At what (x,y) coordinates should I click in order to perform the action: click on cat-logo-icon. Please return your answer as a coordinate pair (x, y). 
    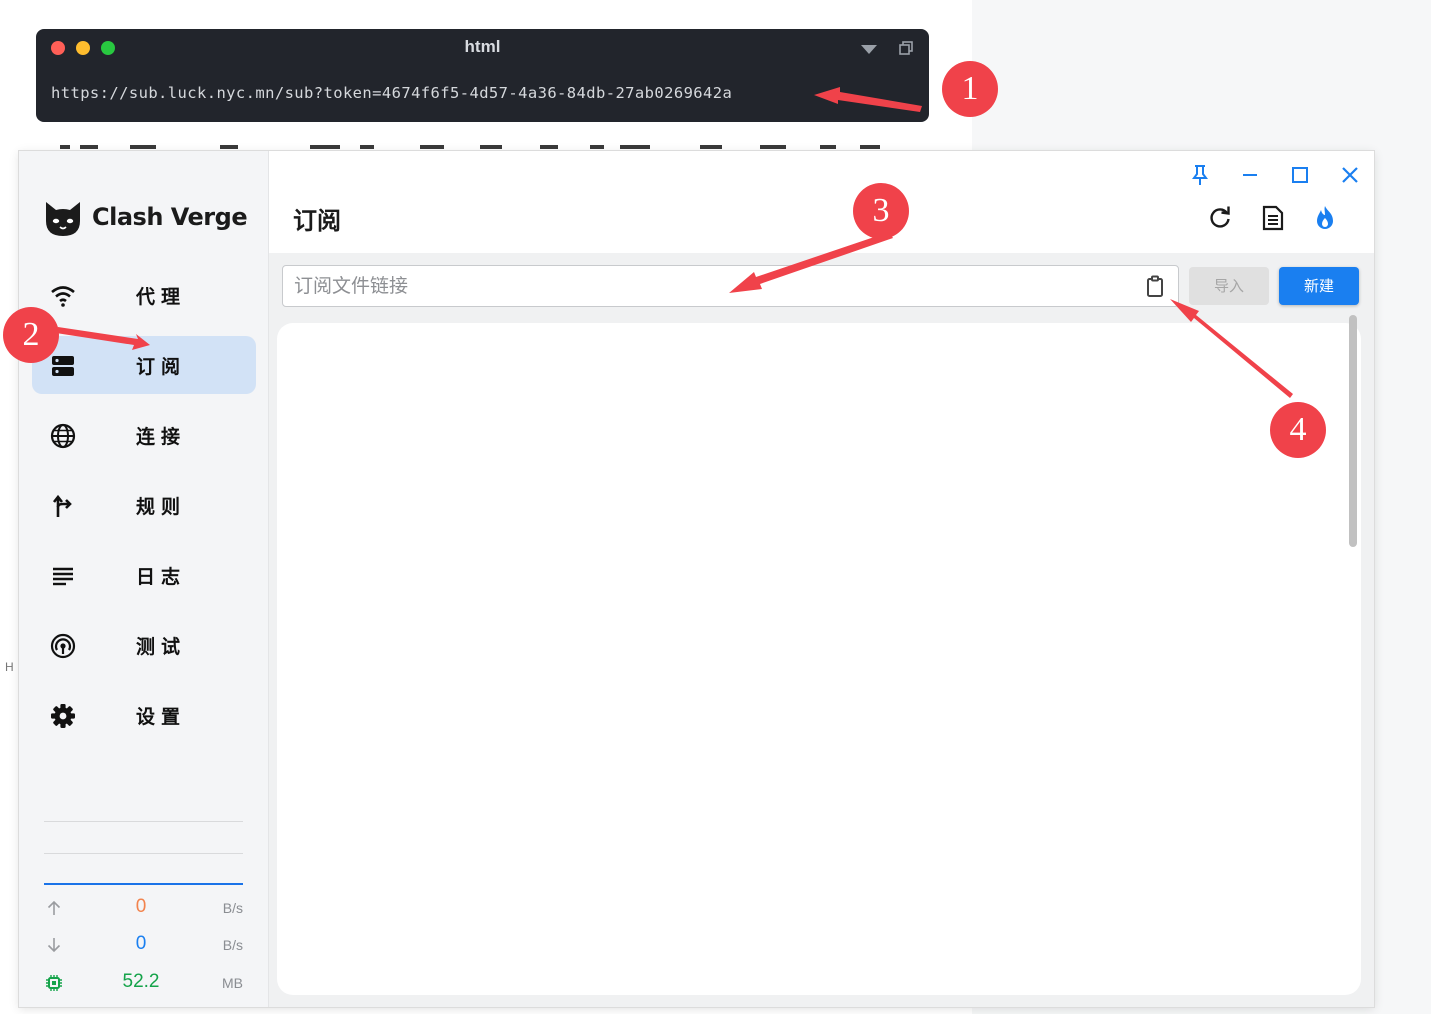
    Looking at the image, I should click on (63, 219).